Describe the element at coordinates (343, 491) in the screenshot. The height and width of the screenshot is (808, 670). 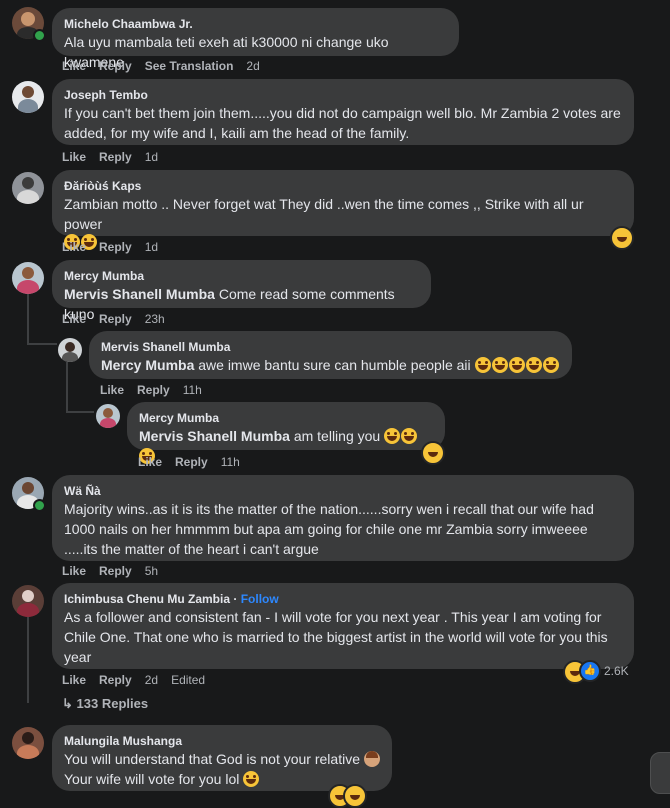
I see `comment-author: Wä Ñà` at that location.